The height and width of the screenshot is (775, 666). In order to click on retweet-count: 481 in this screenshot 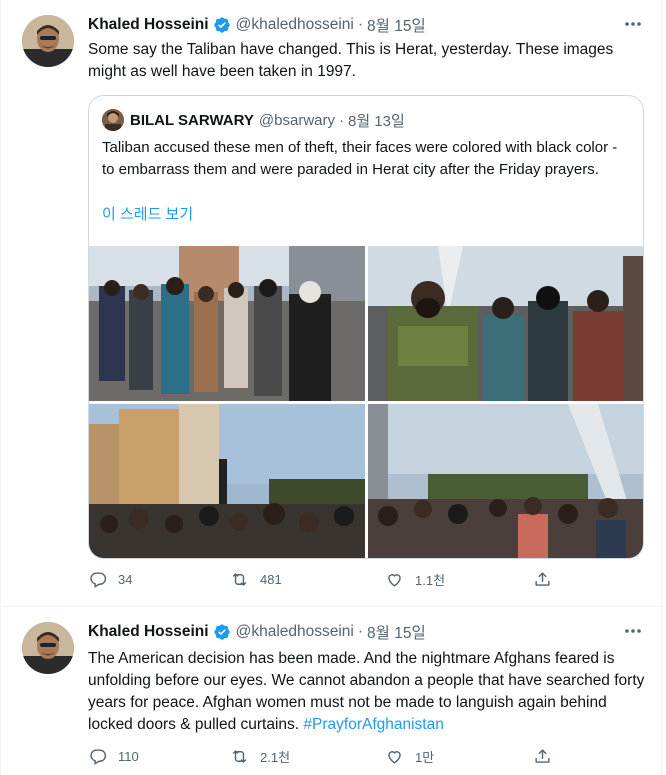, I will do `click(271, 579)`.